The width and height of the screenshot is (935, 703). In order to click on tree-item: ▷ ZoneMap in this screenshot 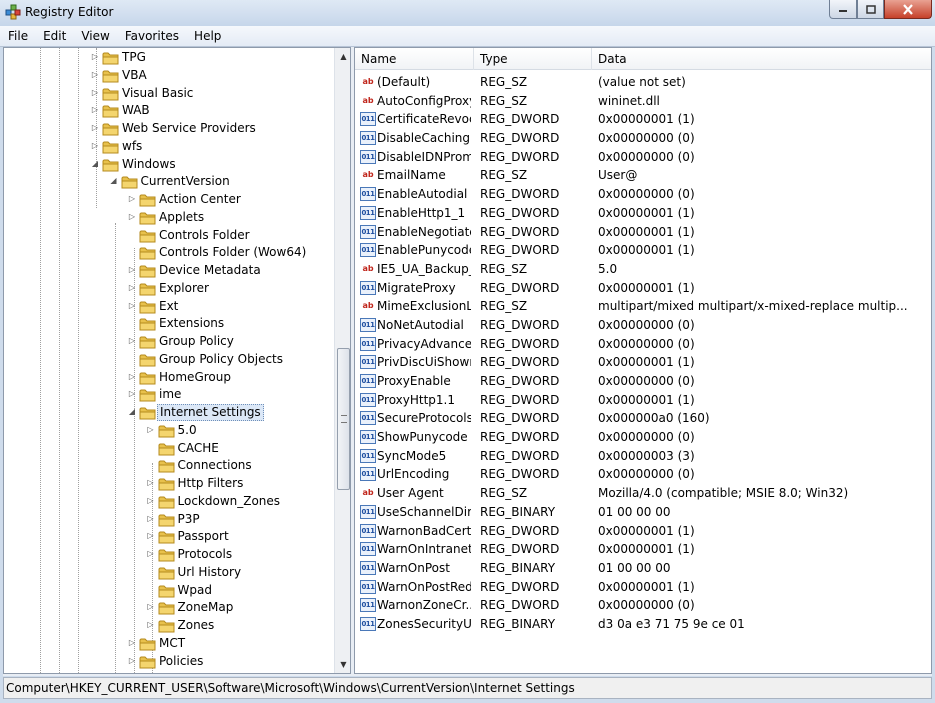, I will do `click(169, 608)`.